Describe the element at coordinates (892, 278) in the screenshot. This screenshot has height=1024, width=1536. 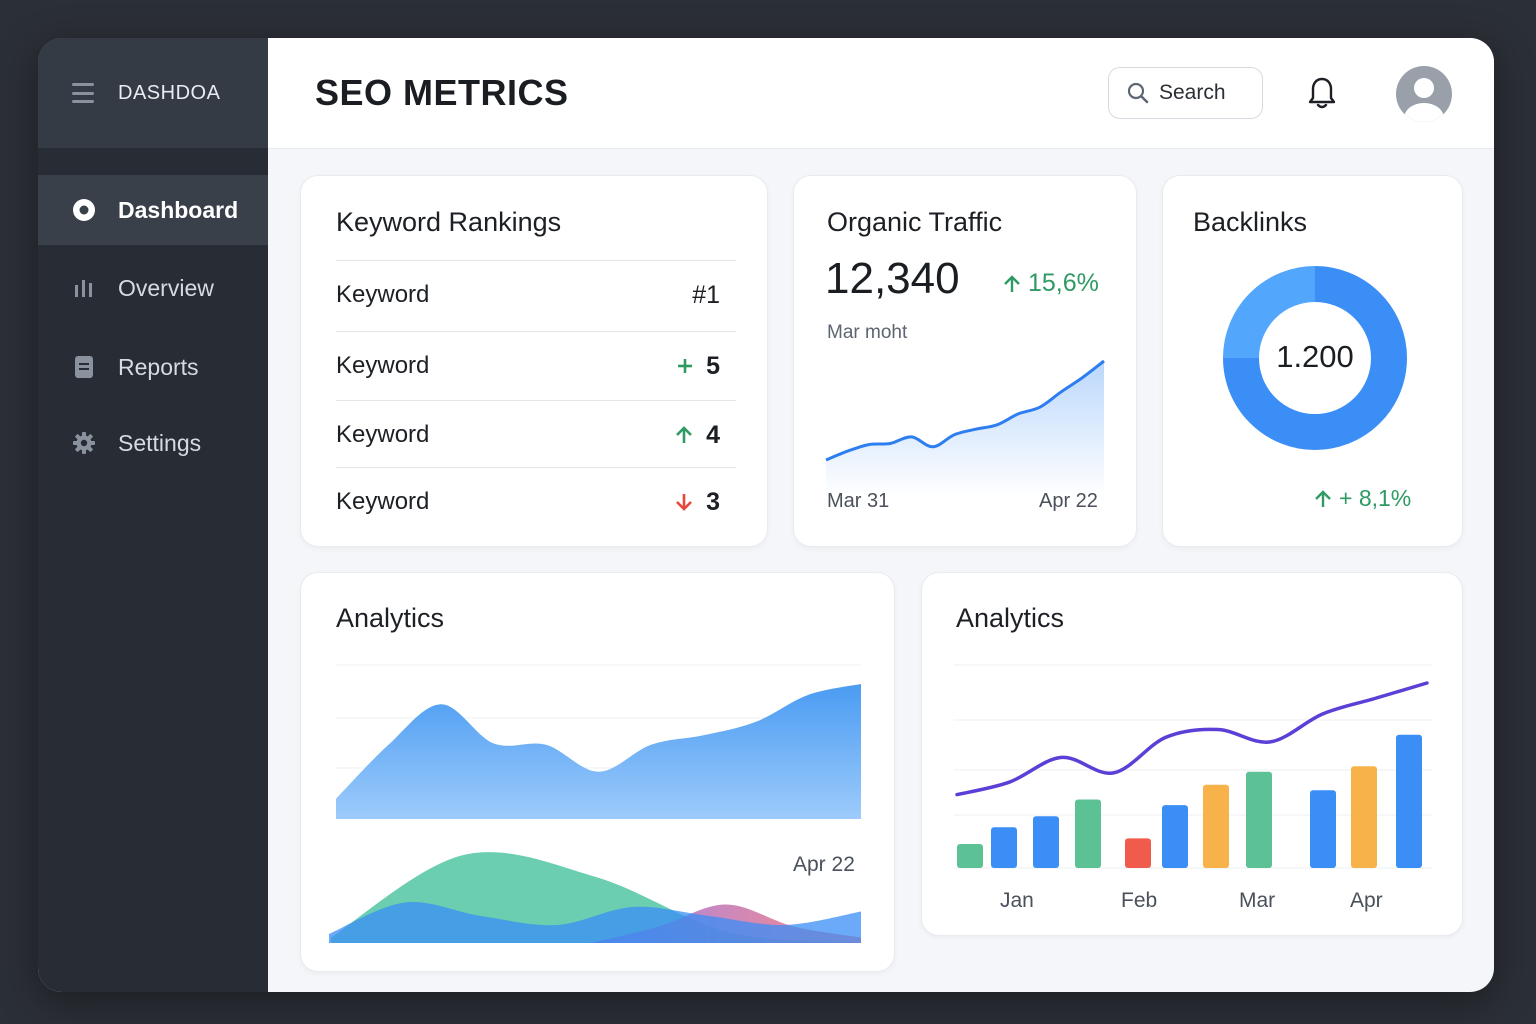
I see `traffic-value: 12,340` at that location.